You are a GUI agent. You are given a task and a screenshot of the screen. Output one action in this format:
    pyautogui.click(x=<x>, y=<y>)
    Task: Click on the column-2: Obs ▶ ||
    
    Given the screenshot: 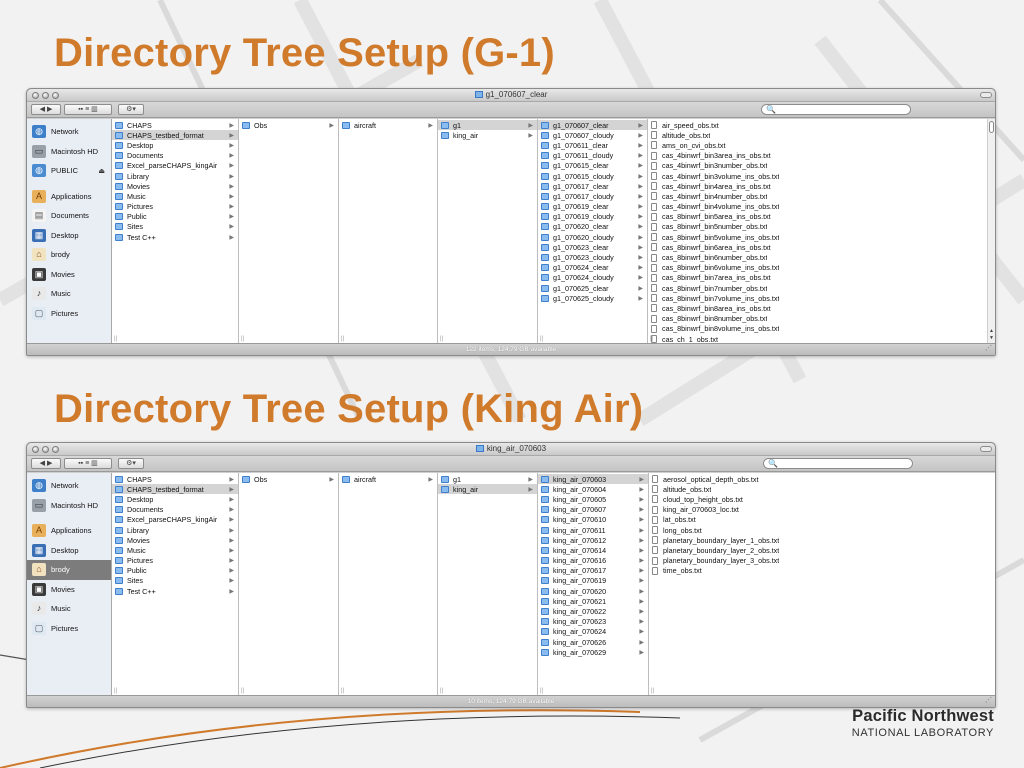 What is the action you would take?
    pyautogui.click(x=289, y=231)
    